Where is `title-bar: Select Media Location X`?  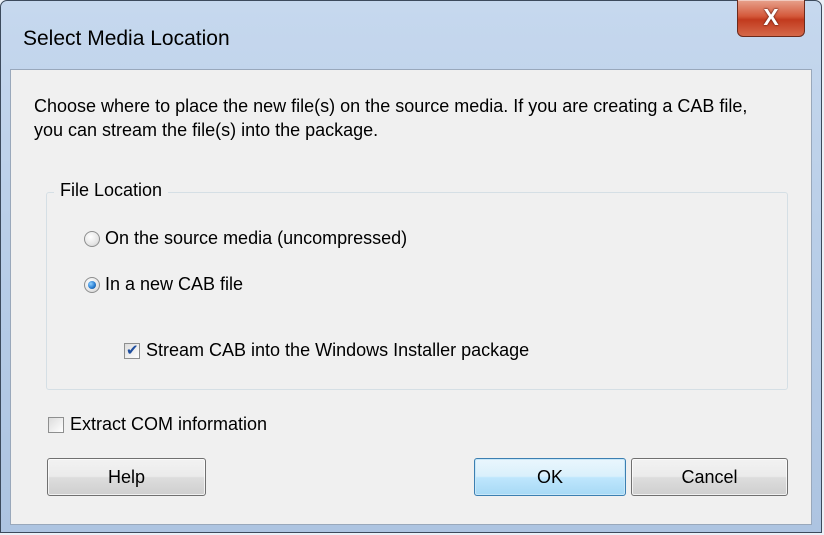 title-bar: Select Media Location X is located at coordinates (411, 38).